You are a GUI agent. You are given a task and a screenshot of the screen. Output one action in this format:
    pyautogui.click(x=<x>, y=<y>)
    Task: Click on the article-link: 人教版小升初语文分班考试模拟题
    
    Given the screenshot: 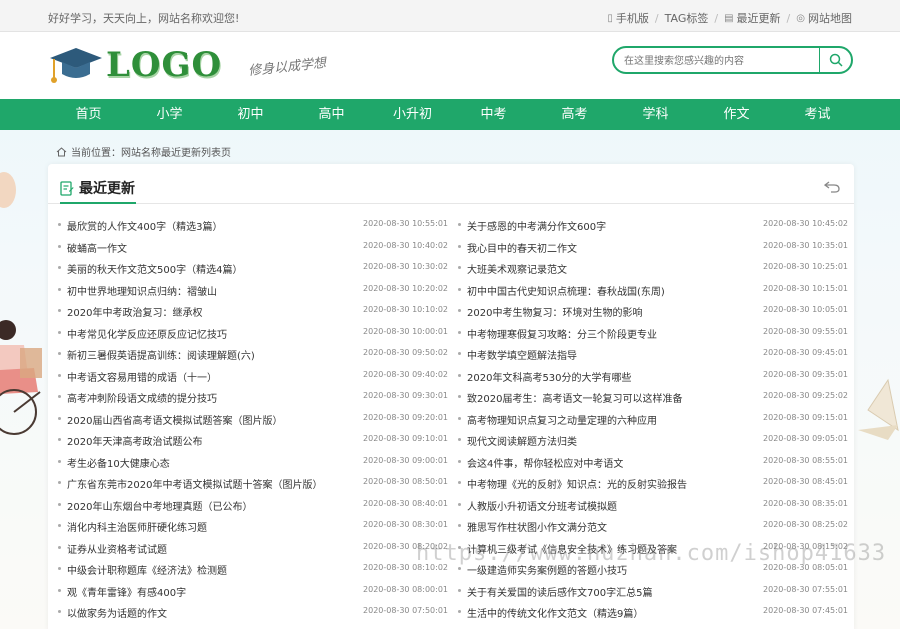 What is the action you would take?
    pyautogui.click(x=542, y=505)
    